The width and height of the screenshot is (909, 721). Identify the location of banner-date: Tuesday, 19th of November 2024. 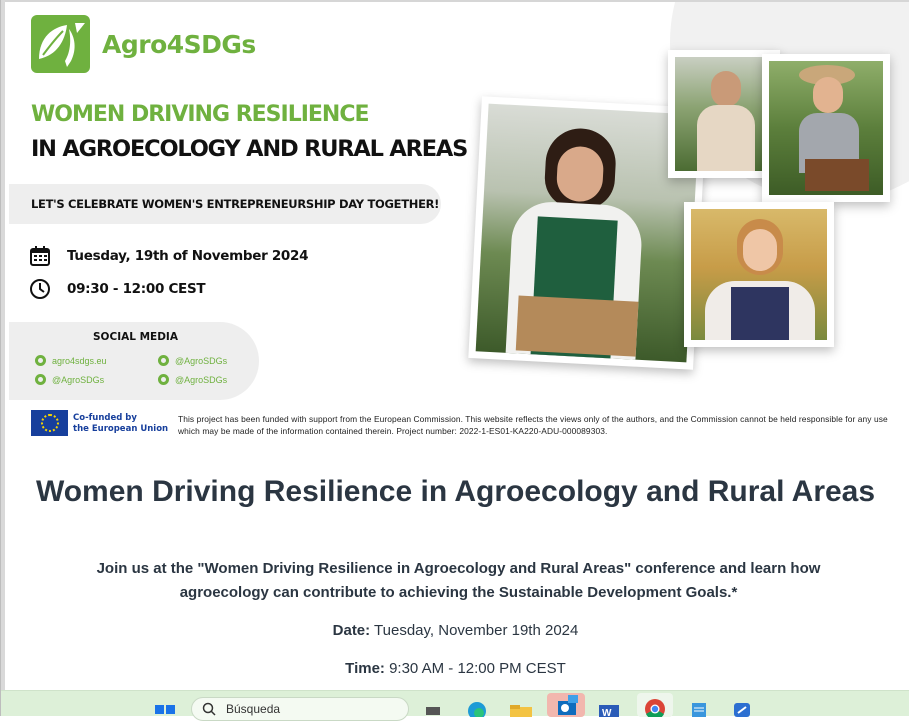
(188, 256).